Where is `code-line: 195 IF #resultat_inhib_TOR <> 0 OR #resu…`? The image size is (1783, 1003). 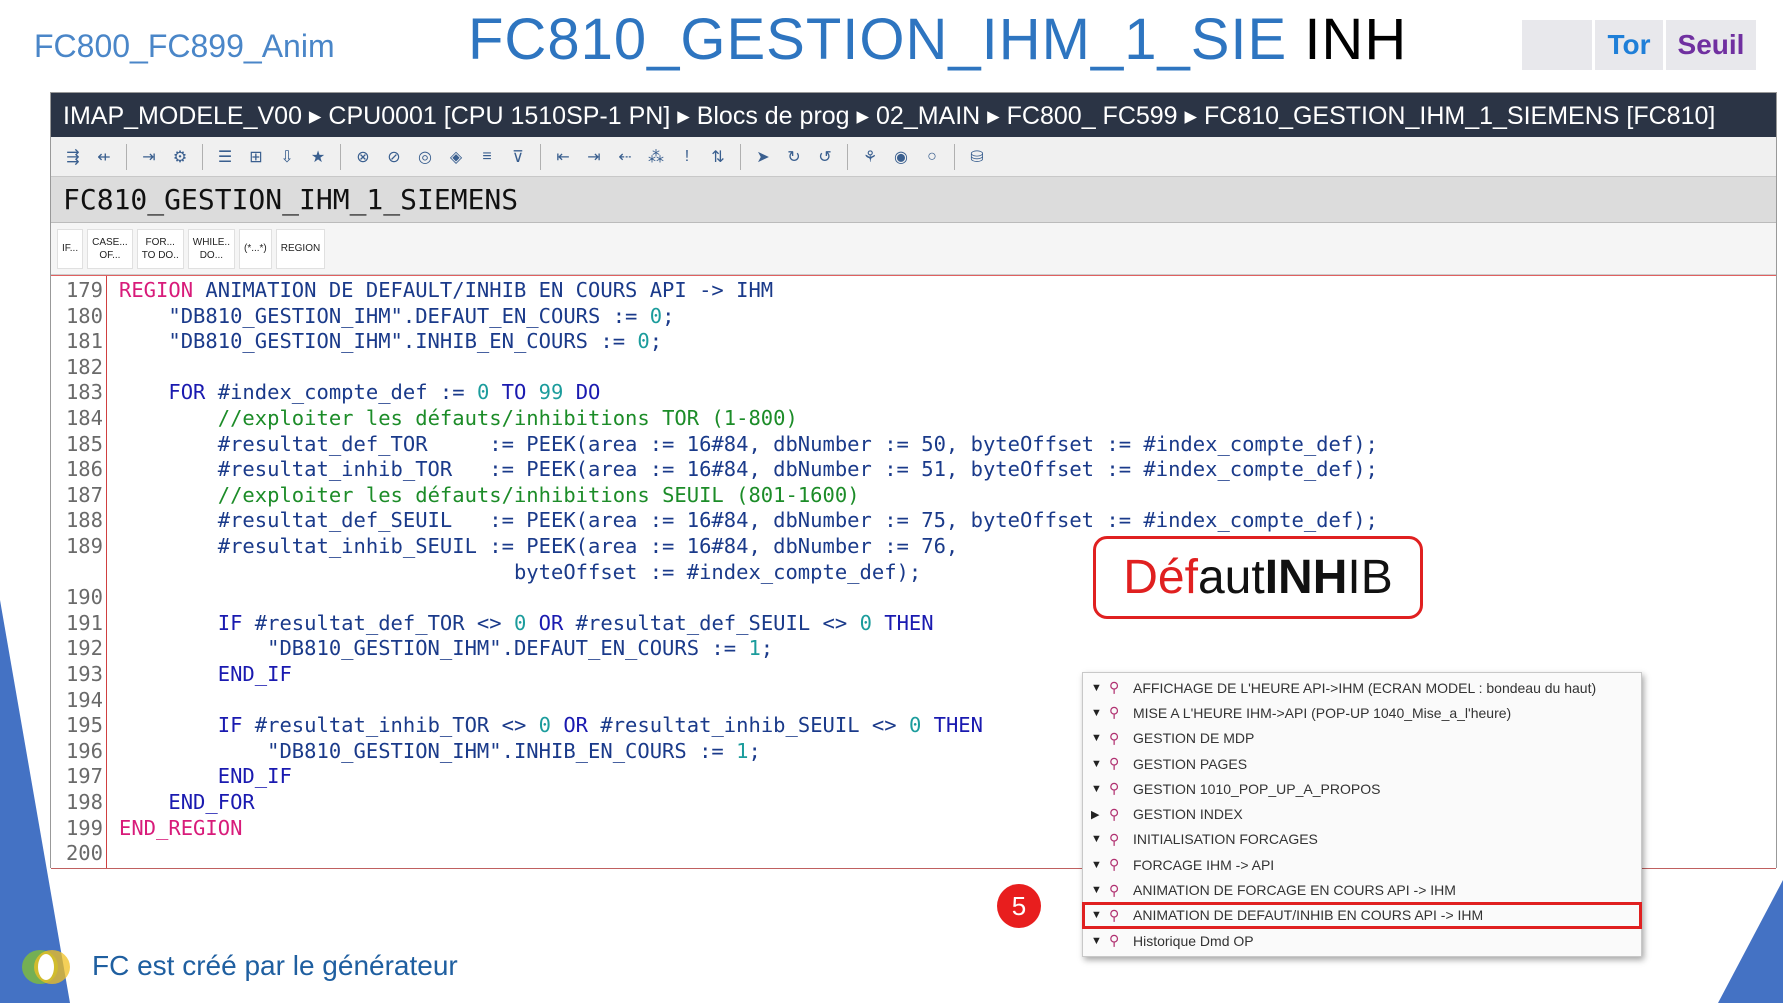 code-line: 195 IF #resultat_inhib_TOR <> 0 OR #resu… is located at coordinates (517, 726).